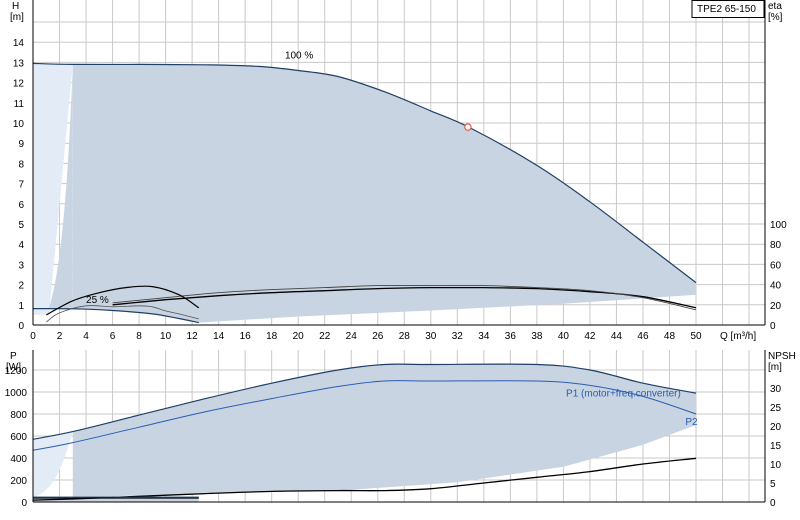 Image resolution: width=800 pixels, height=520 pixels. What do you see at coordinates (776, 286) in the screenshot?
I see `y-right-tick-label: 40` at bounding box center [776, 286].